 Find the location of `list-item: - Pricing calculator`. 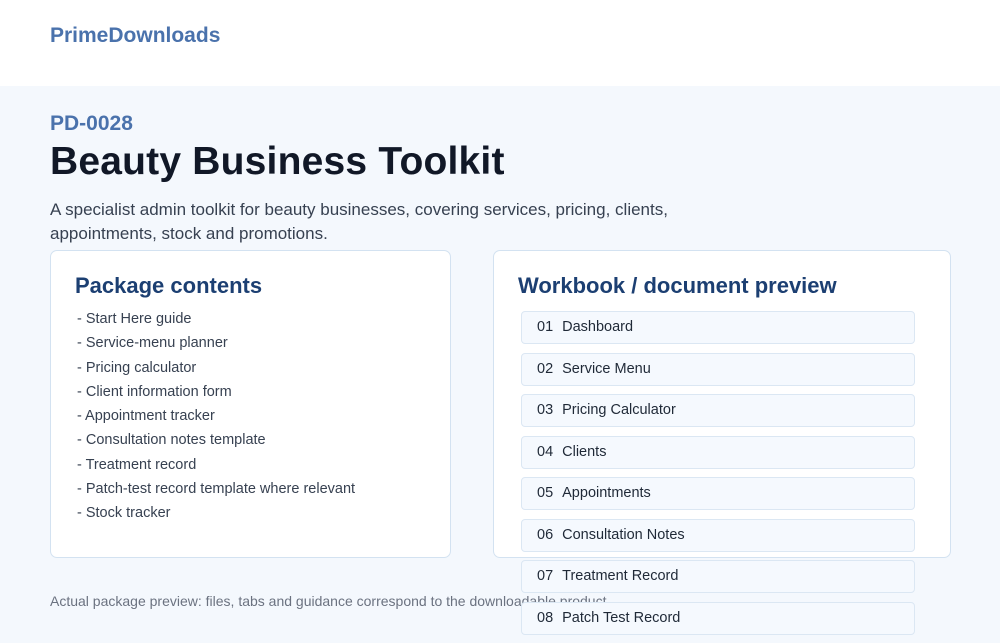

list-item: - Pricing calculator is located at coordinates (137, 367).